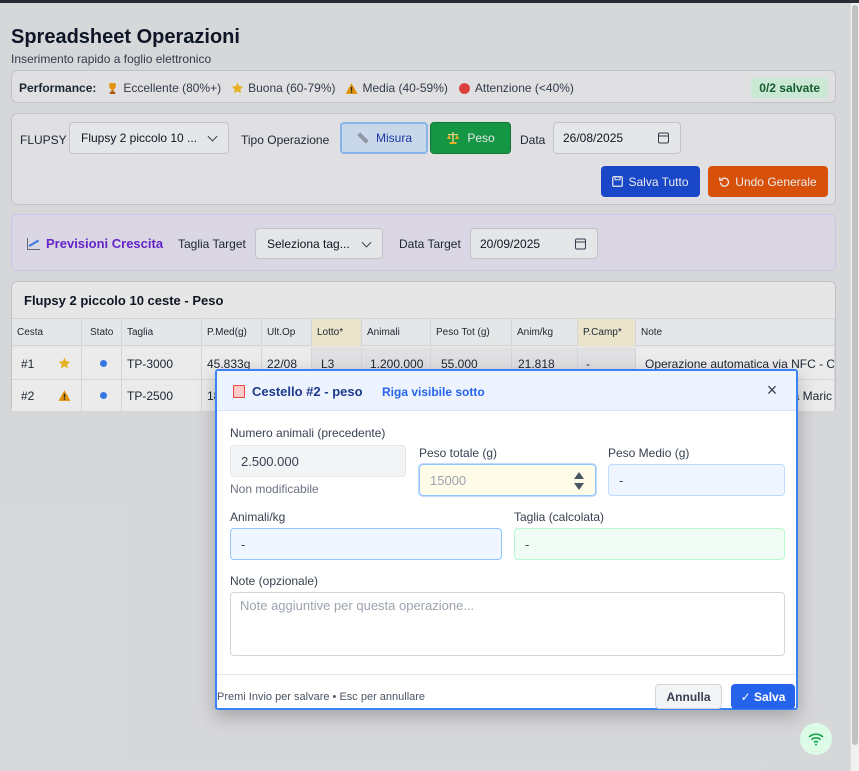  I want to click on size-calc-field: -, so click(649, 544).